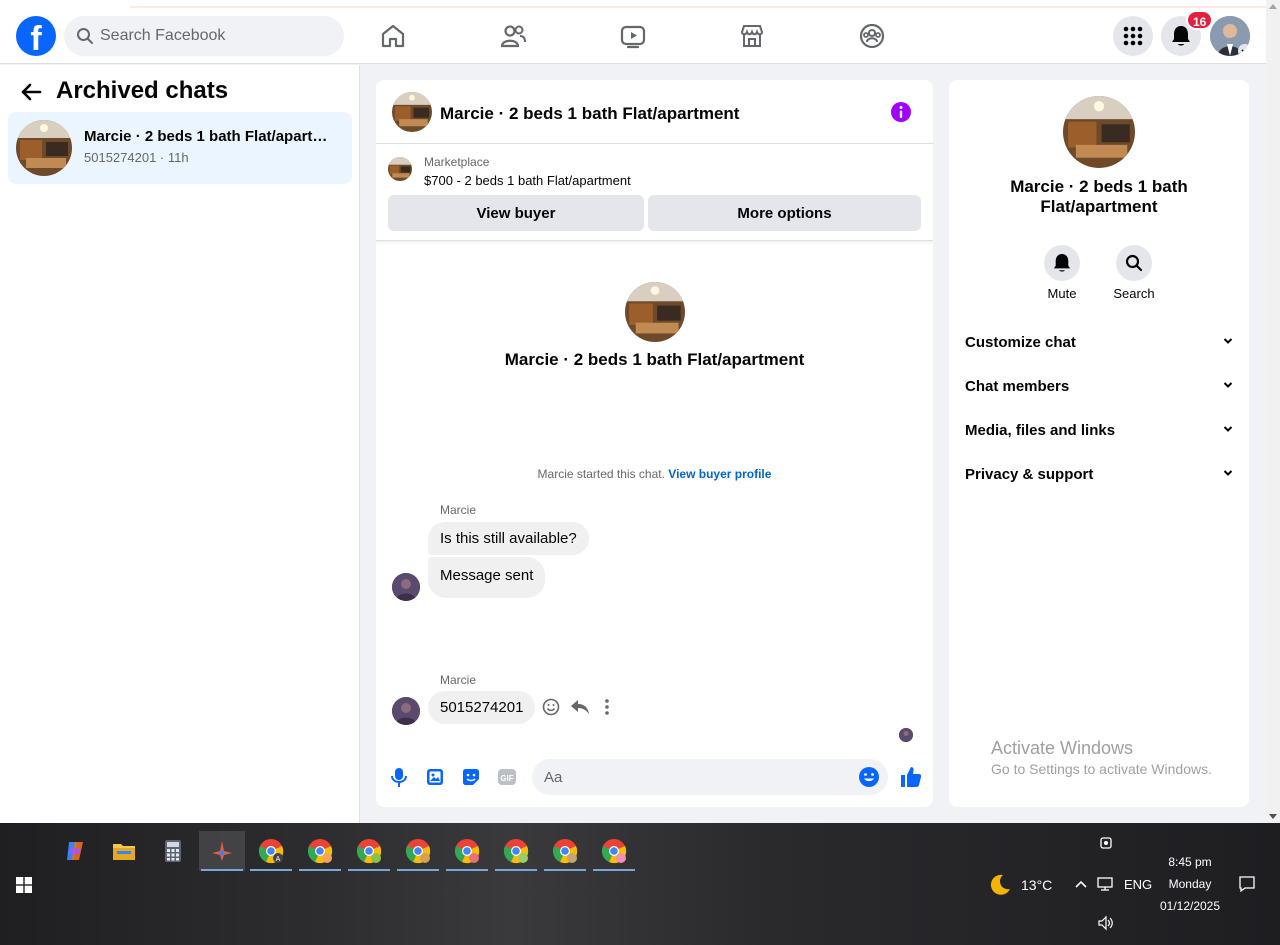 Image resolution: width=1280 pixels, height=945 pixels. Describe the element at coordinates (527, 180) in the screenshot. I see `listing-title: $700 - 2 beds 1 bath Flat/apartment` at that location.